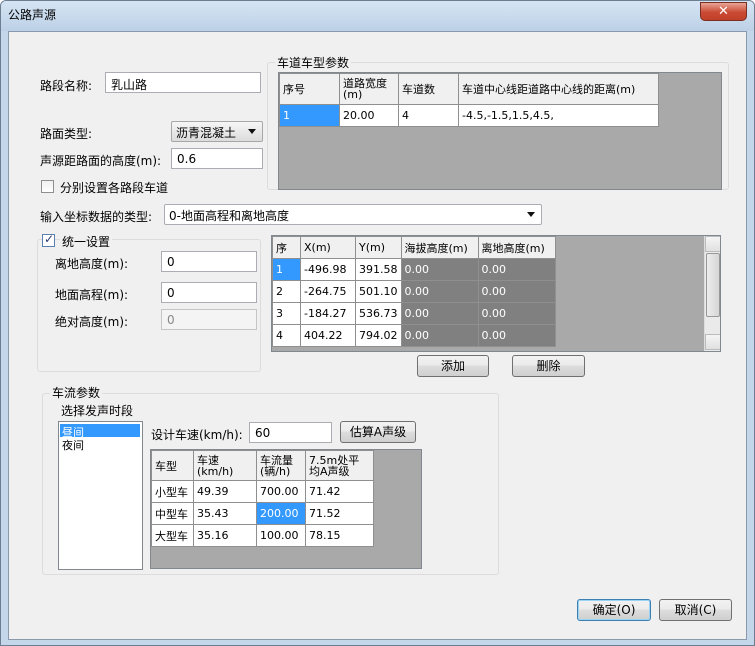 The height and width of the screenshot is (646, 755). I want to click on separate-lanes-checkbox, so click(47, 186).